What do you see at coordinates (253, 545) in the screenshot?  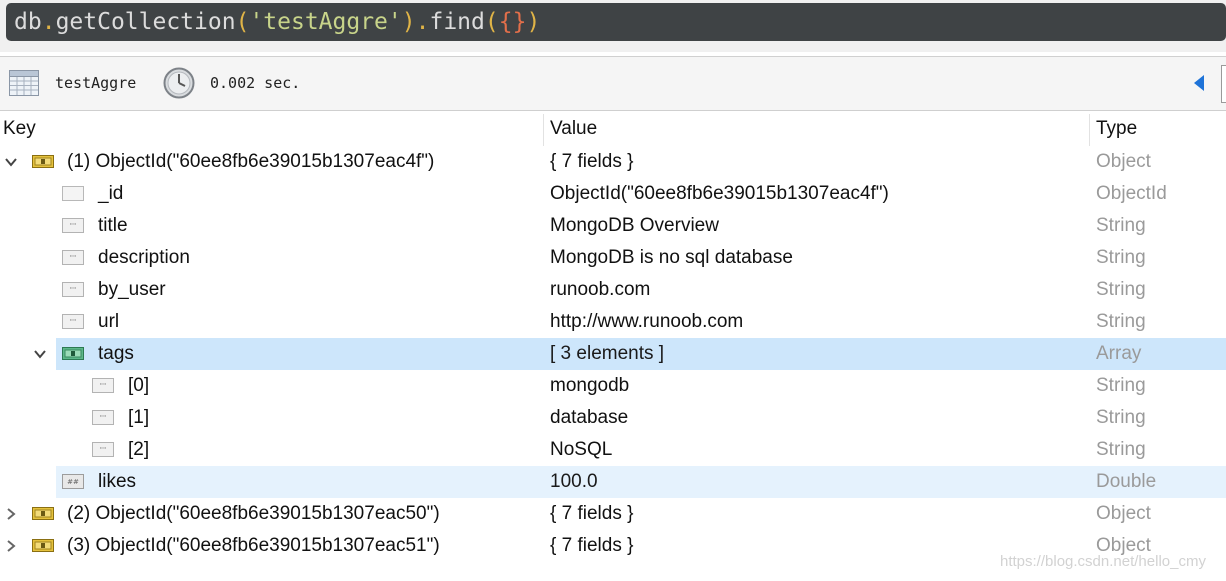 I see `key-label: (3) ObjectId("60ee8fb6e39015b1307eac51")` at bounding box center [253, 545].